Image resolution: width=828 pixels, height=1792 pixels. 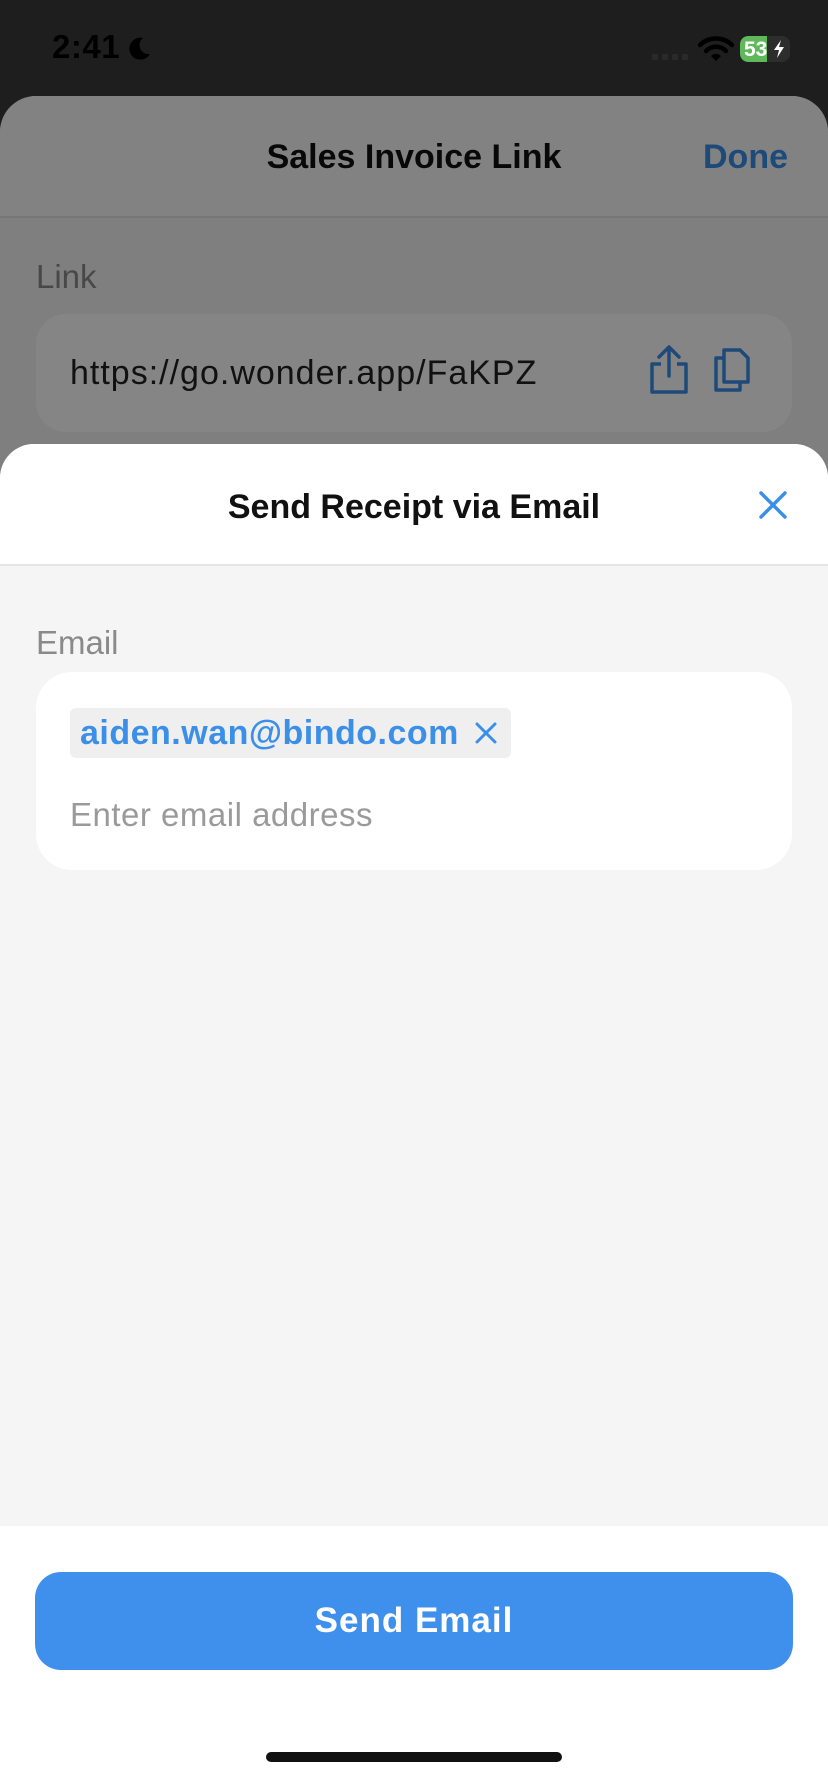 I want to click on email-input, so click(x=410, y=815).